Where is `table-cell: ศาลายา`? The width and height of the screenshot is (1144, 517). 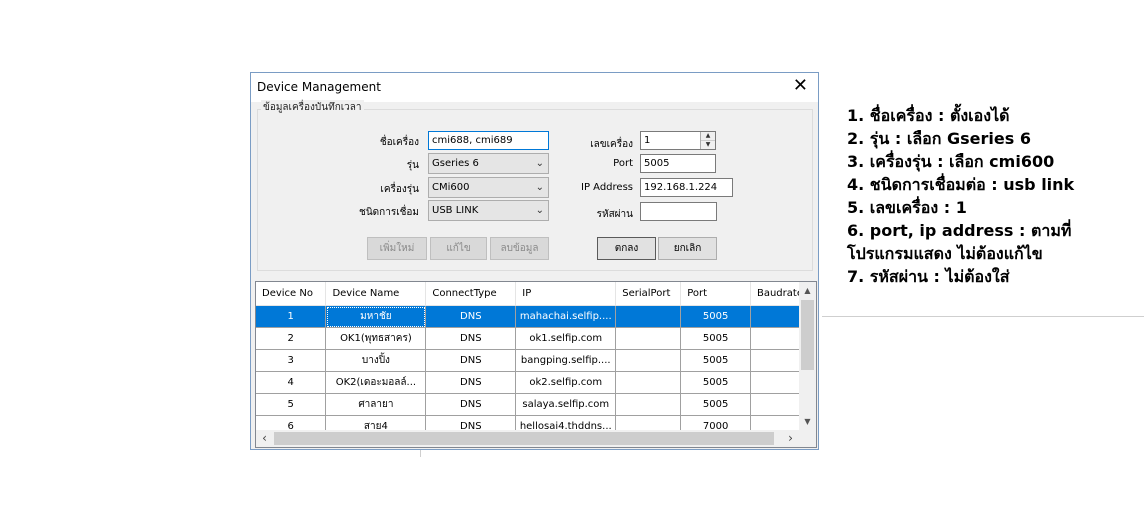
table-cell: ศาลายา is located at coordinates (376, 404).